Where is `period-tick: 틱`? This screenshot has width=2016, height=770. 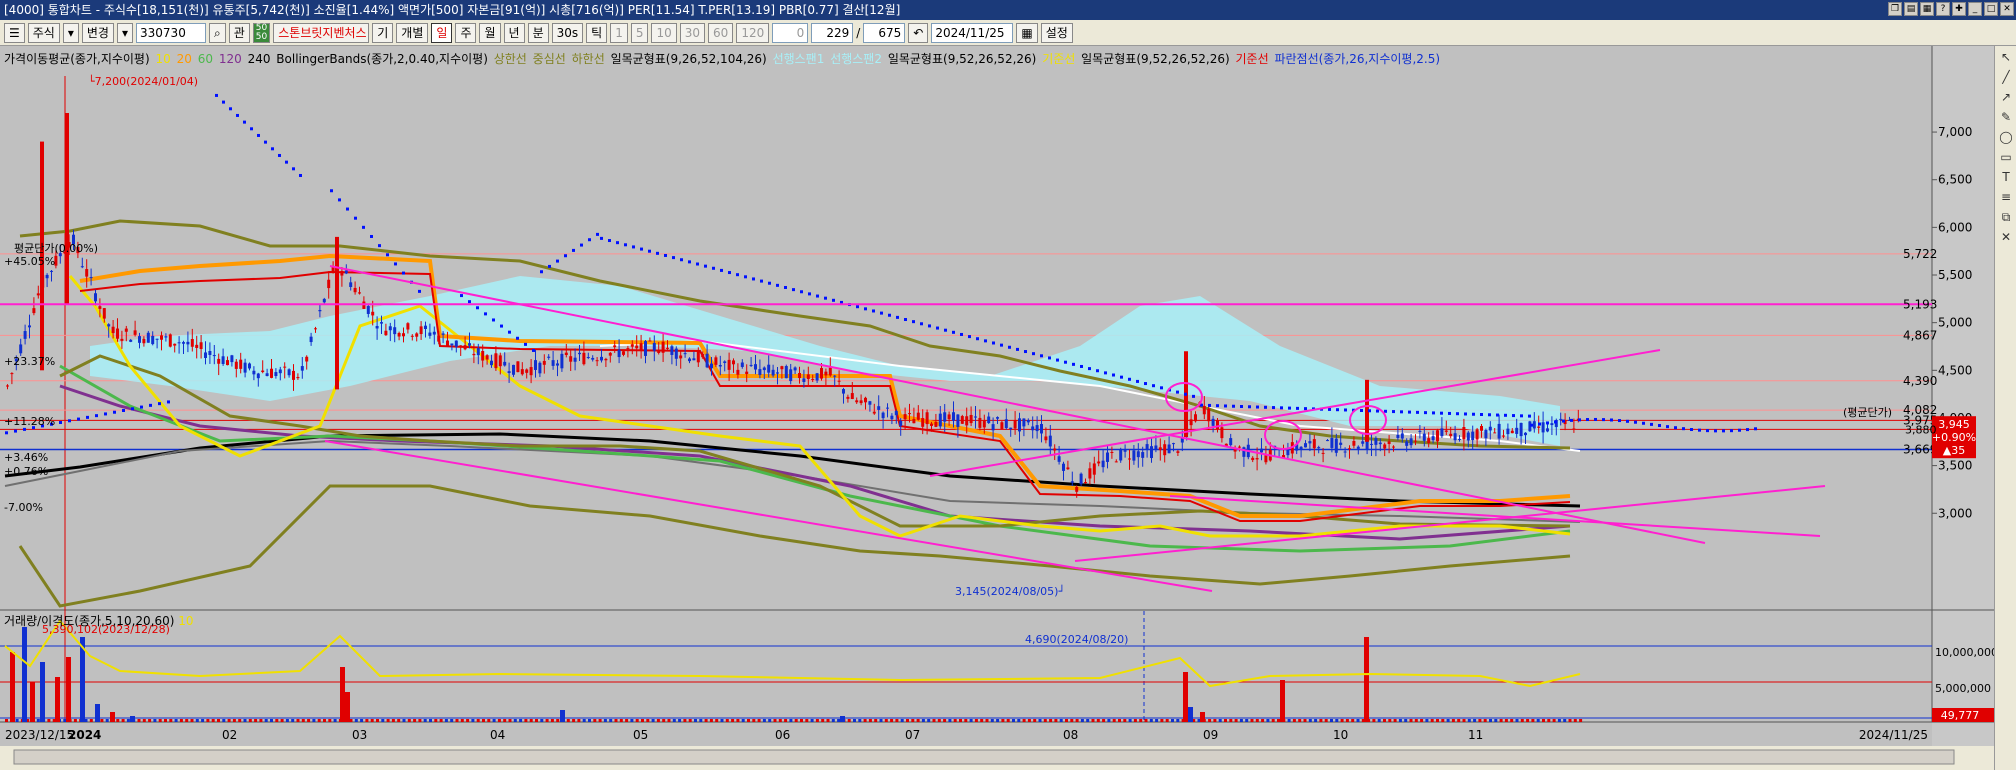
period-tick: 틱 is located at coordinates (597, 32).